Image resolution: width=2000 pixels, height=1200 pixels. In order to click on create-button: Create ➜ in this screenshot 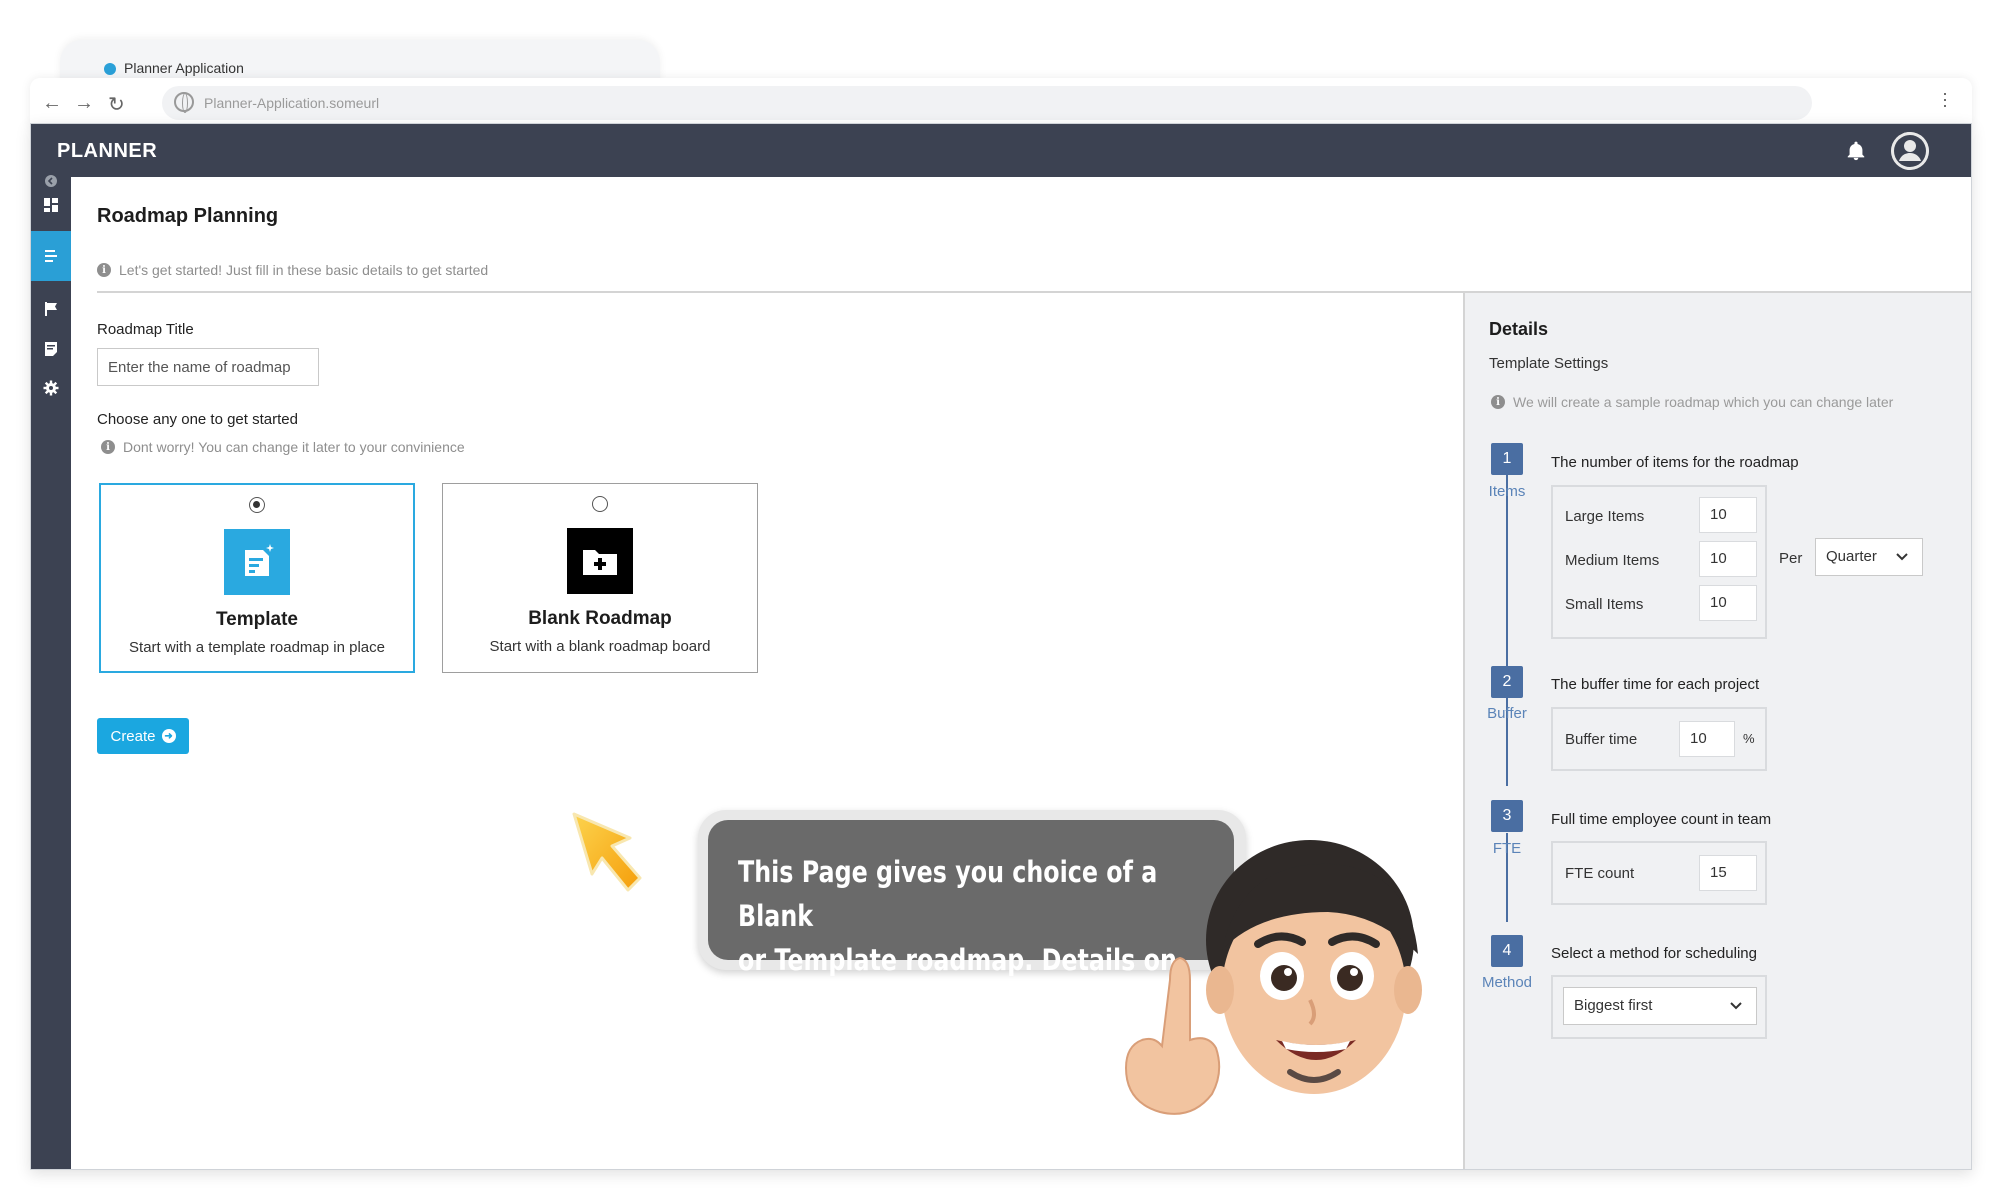, I will do `click(143, 736)`.